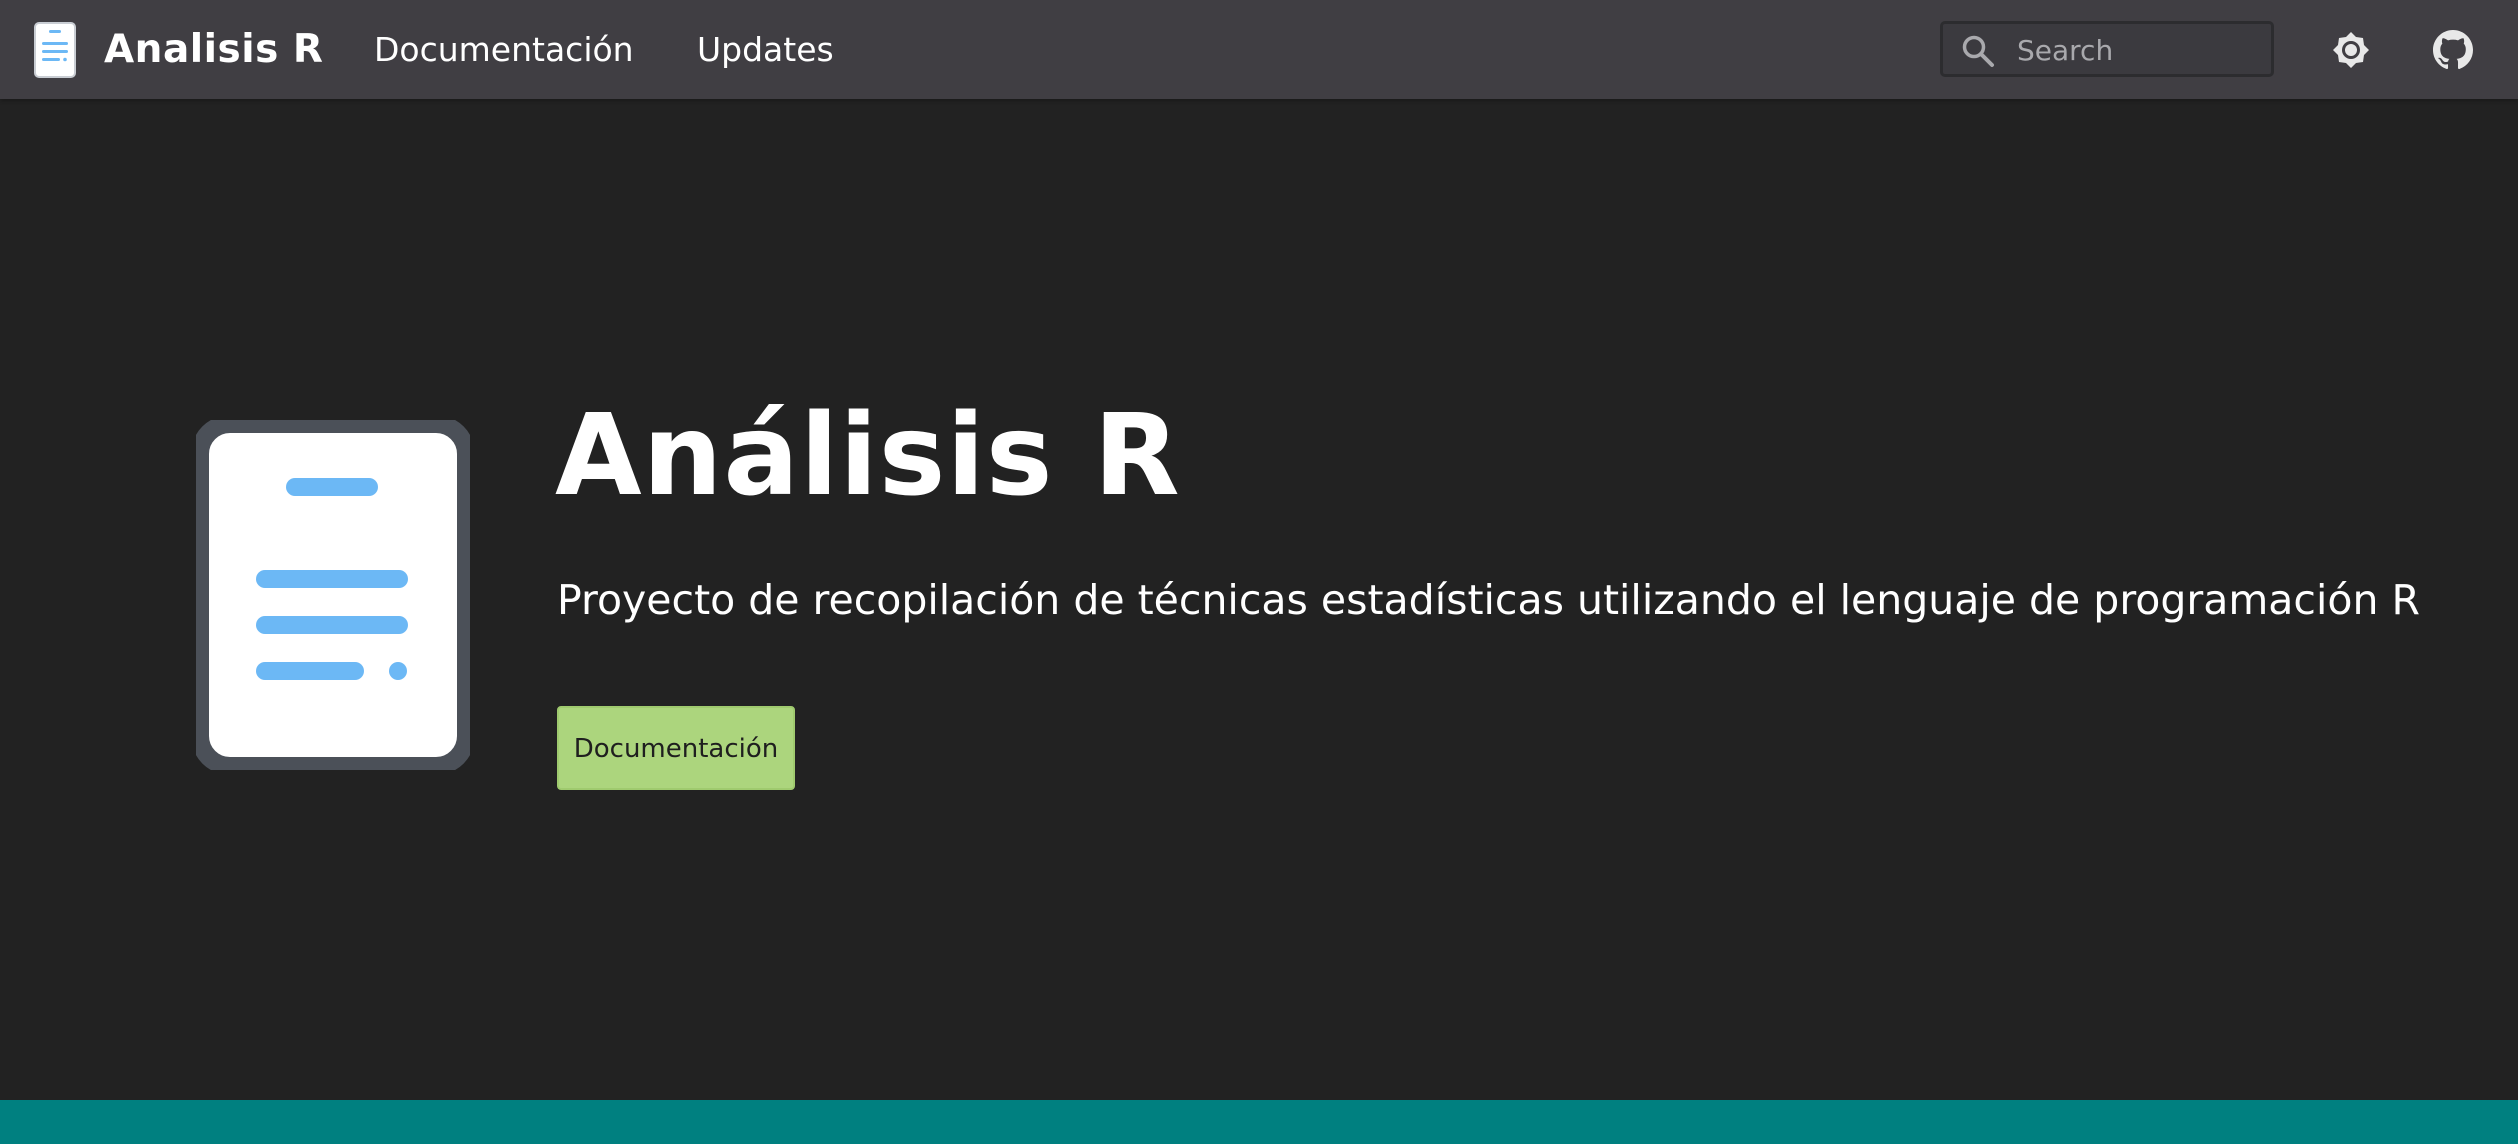 This screenshot has width=2518, height=1144. Describe the element at coordinates (868, 456) in the screenshot. I see `hero-title: Análisis R` at that location.